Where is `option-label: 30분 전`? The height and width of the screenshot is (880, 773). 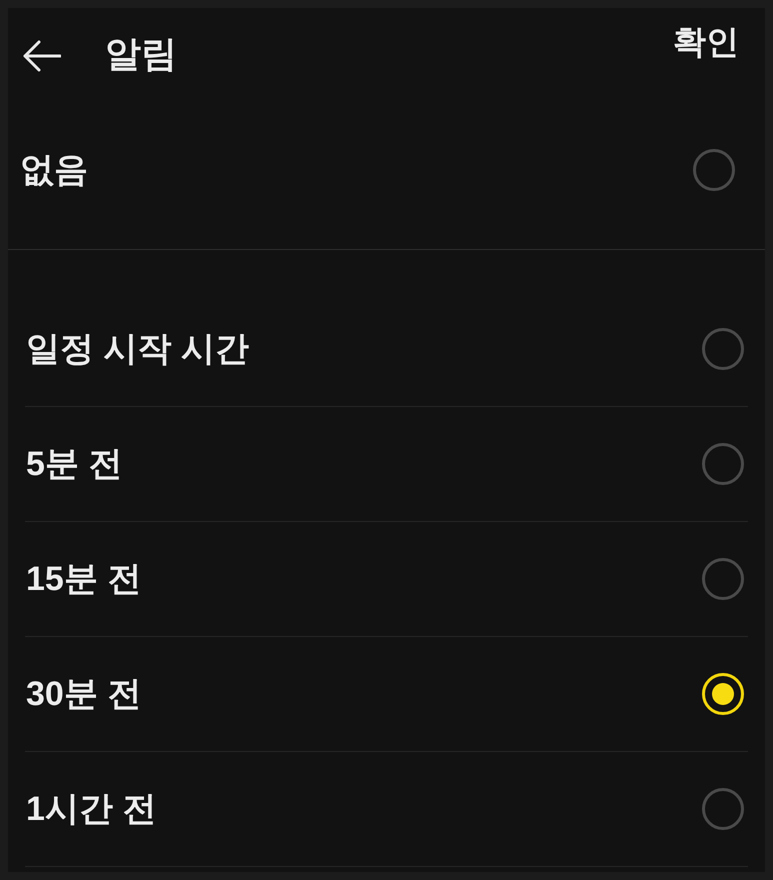
option-label: 30분 전 is located at coordinates (84, 694).